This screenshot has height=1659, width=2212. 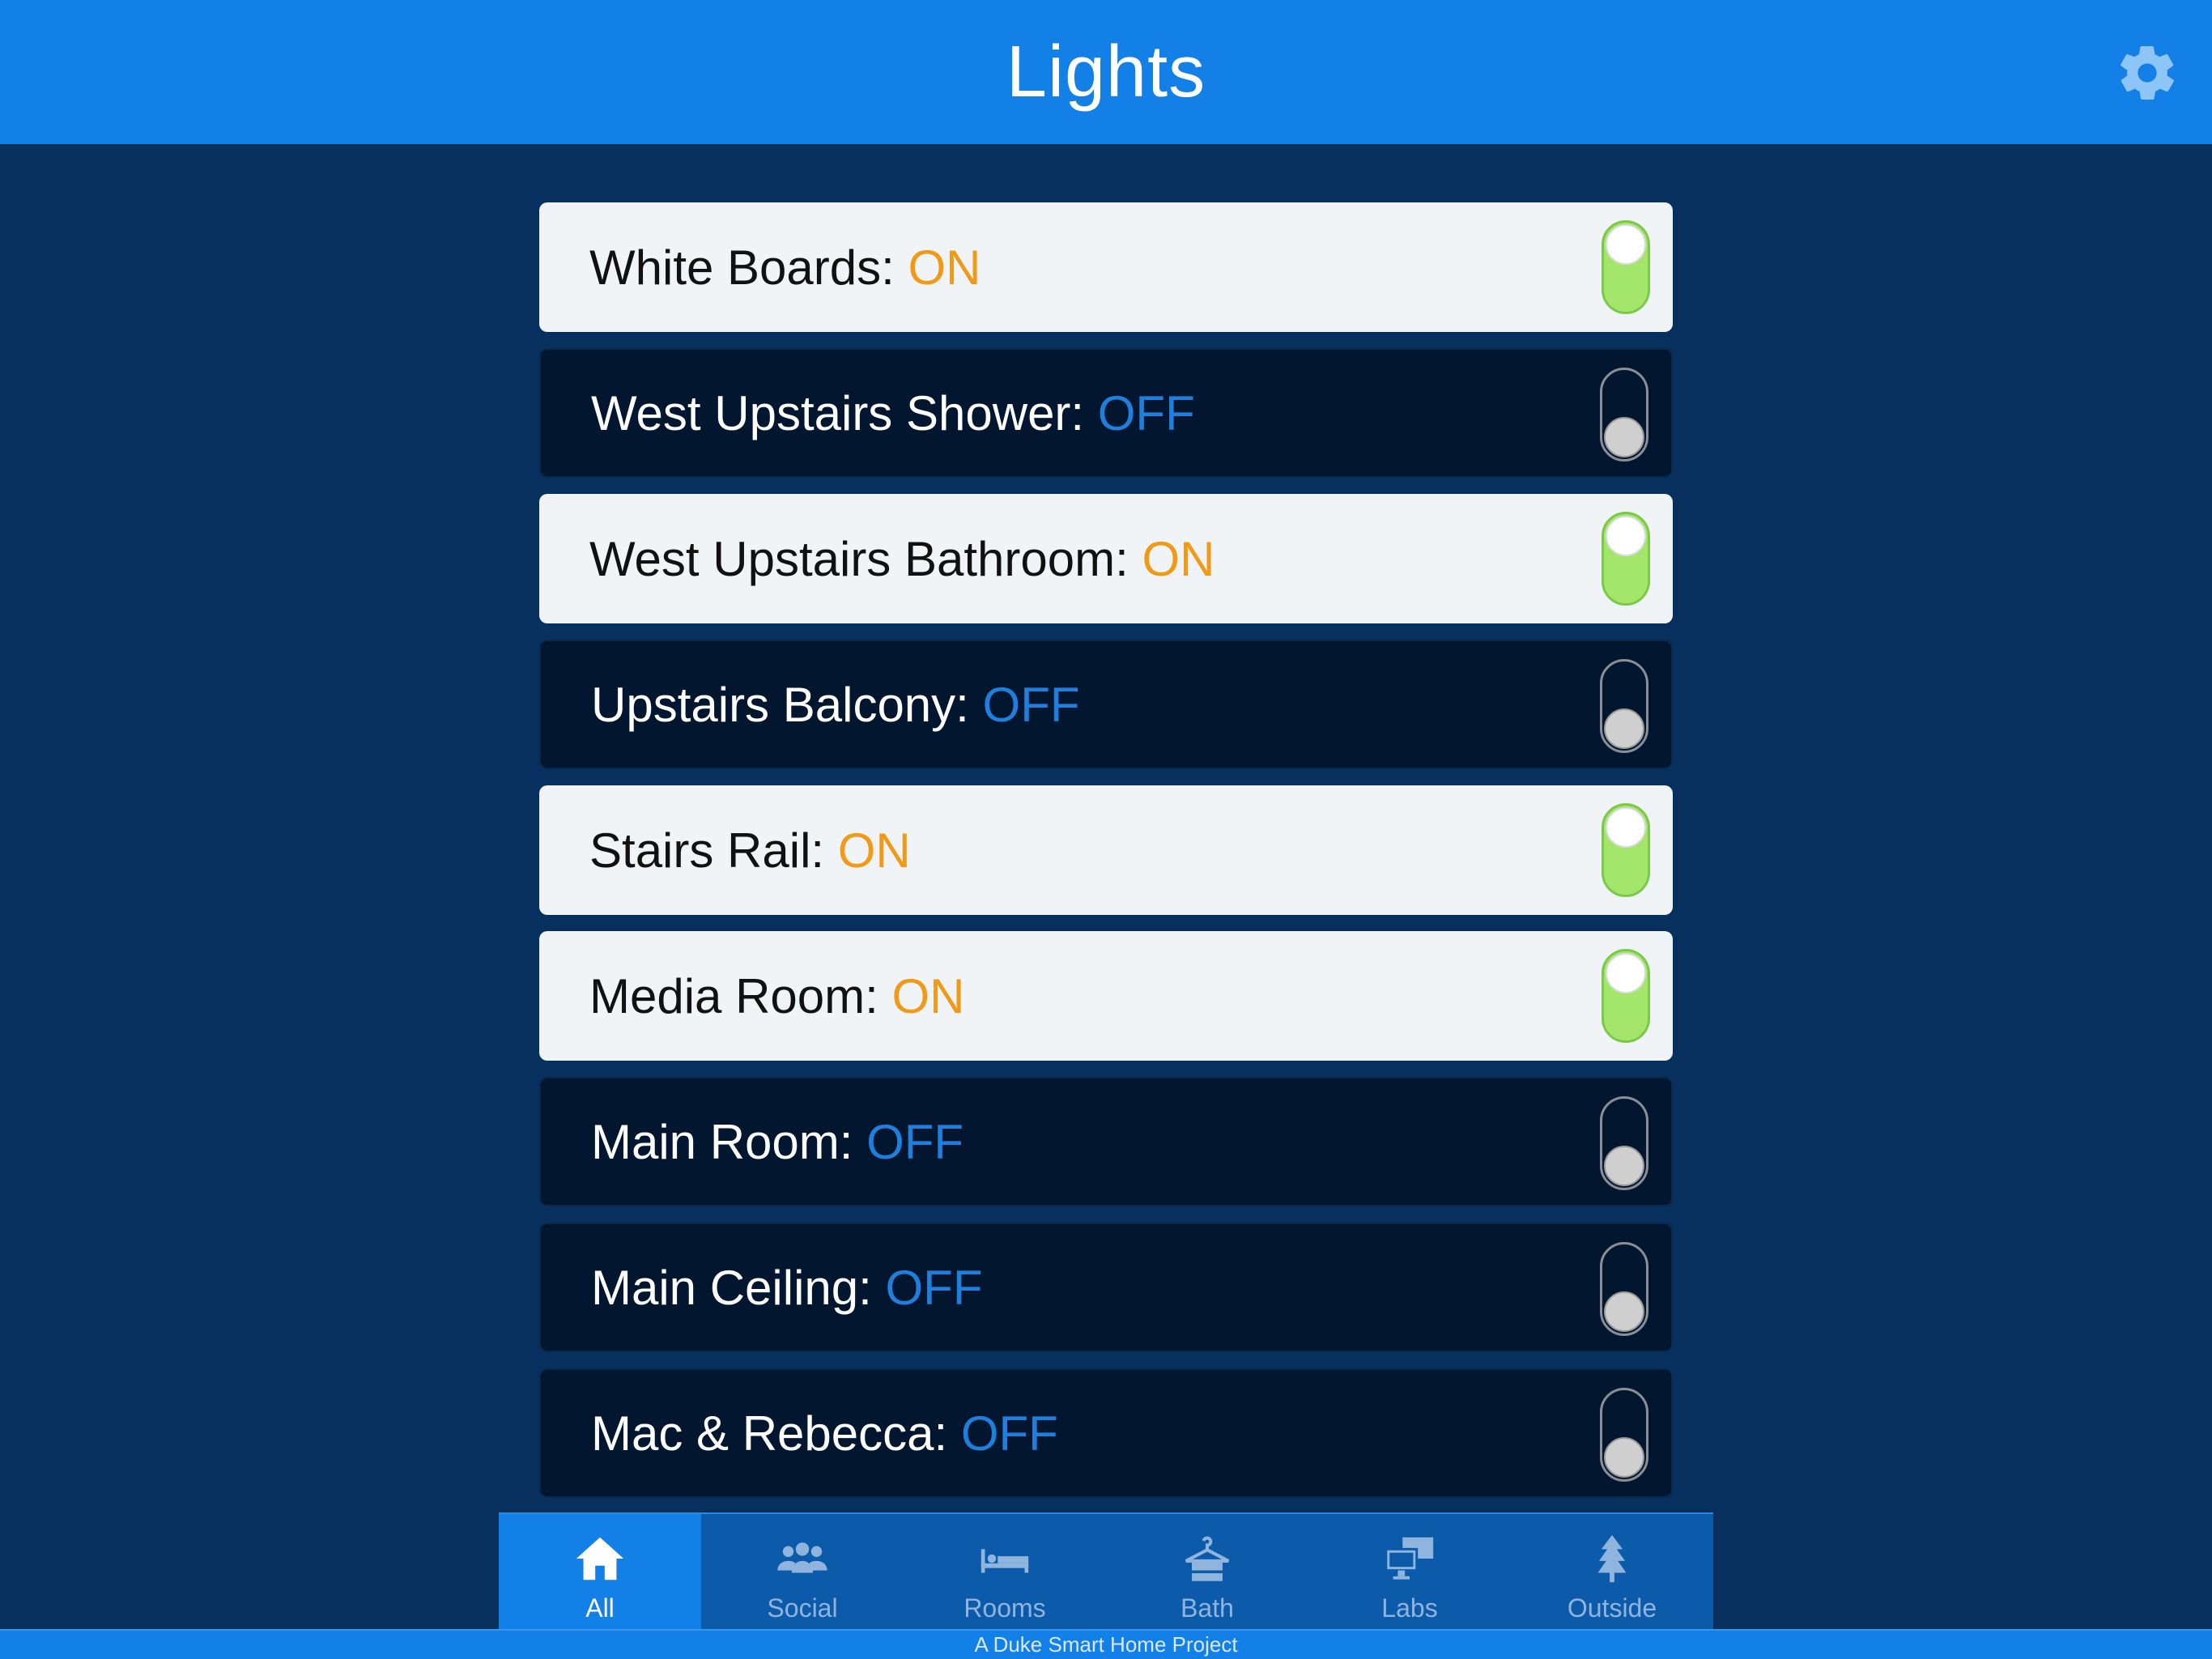 What do you see at coordinates (1207, 1558) in the screenshot?
I see `hanger-icon` at bounding box center [1207, 1558].